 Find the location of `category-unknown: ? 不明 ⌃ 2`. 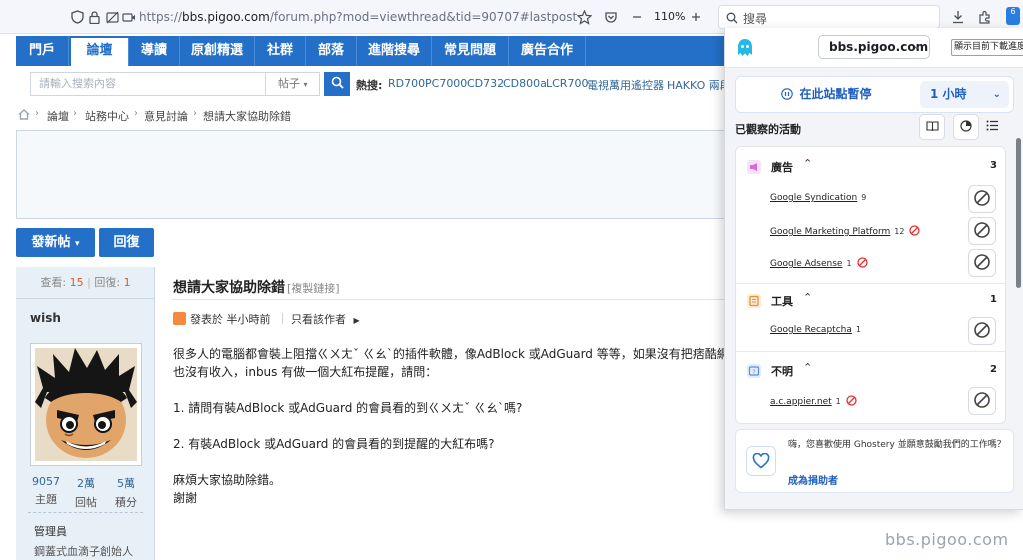

category-unknown: ? 不明 ⌃ 2 is located at coordinates (870, 371).